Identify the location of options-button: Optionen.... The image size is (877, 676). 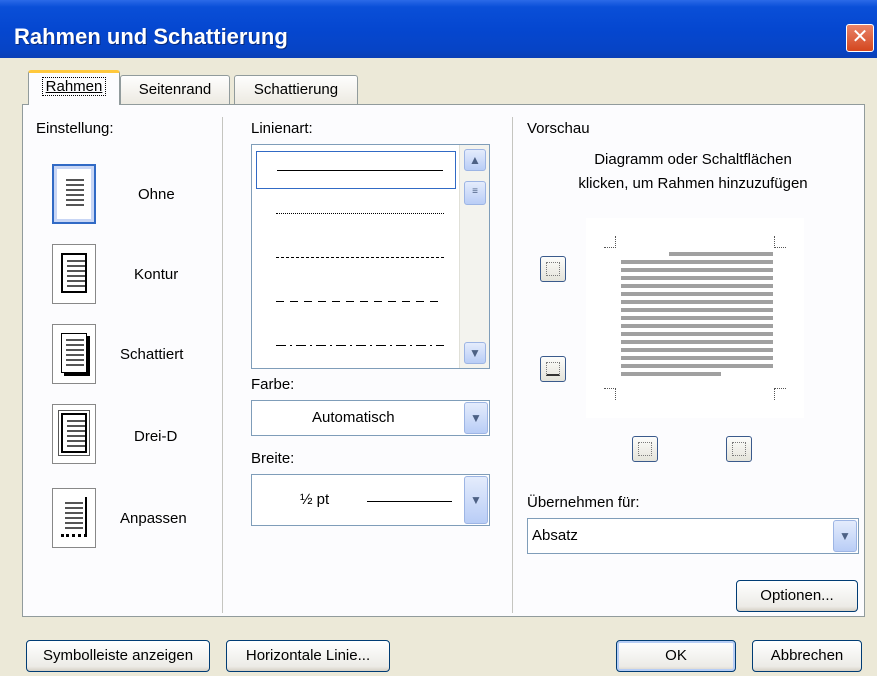
(797, 596).